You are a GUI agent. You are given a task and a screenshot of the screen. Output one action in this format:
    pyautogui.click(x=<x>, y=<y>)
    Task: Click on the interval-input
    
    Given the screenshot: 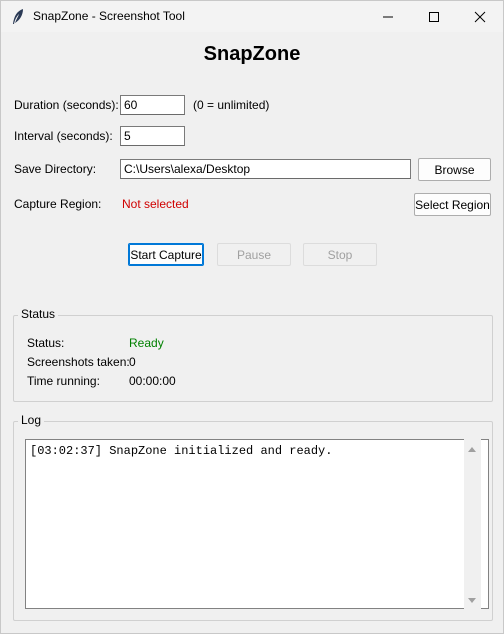 What is the action you would take?
    pyautogui.click(x=152, y=136)
    